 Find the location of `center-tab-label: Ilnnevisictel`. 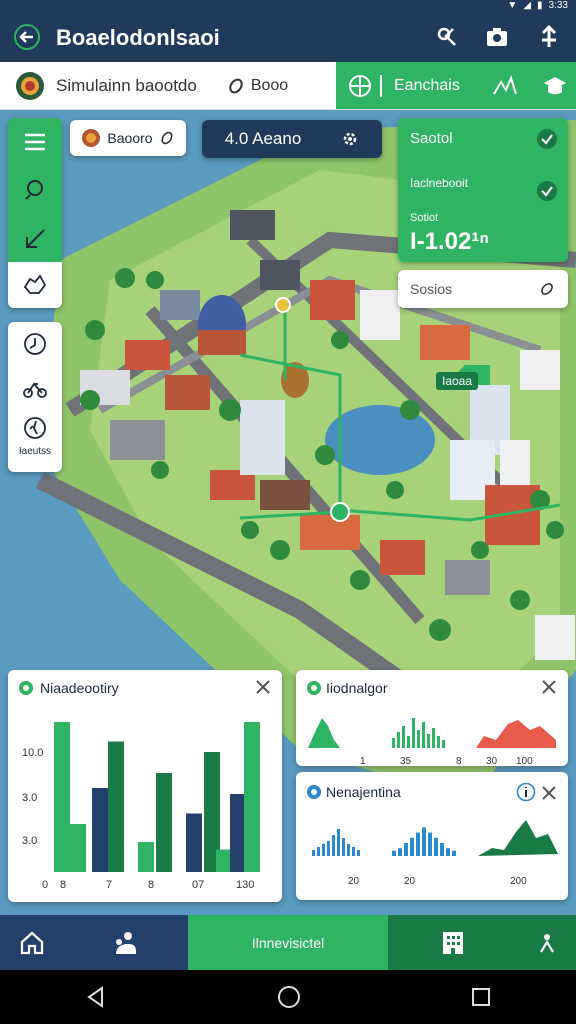

center-tab-label: Ilnnevisictel is located at coordinates (288, 942).